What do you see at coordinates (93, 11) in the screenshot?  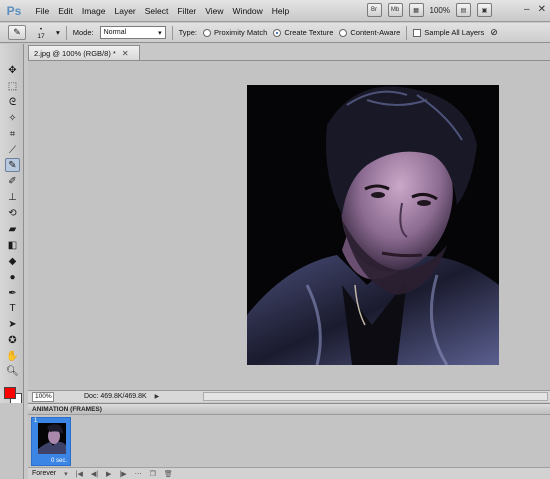 I see `menu-image: Image` at bounding box center [93, 11].